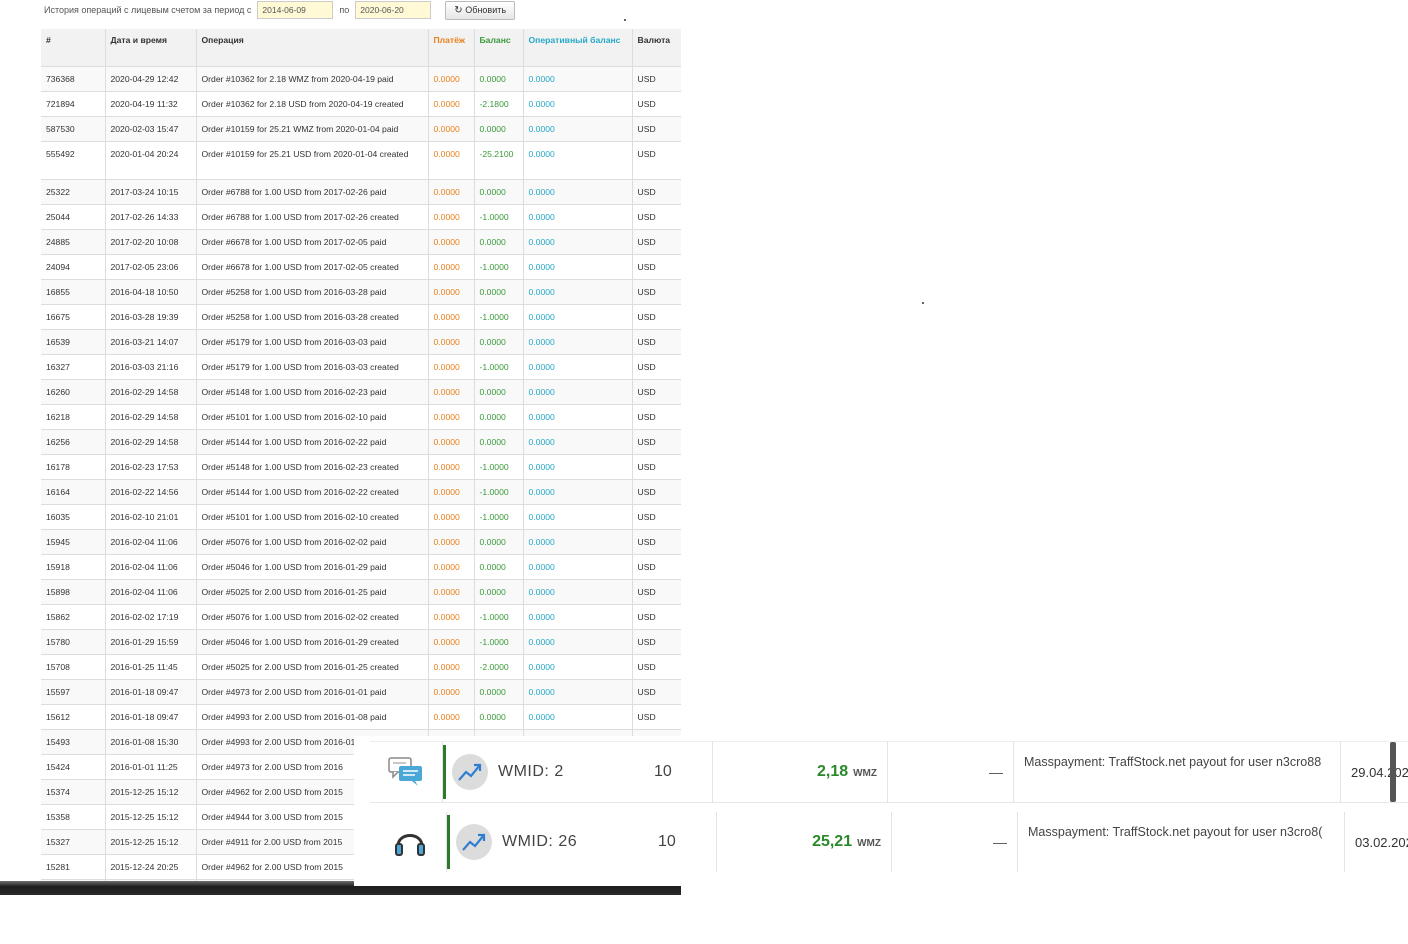 Image resolution: width=1408 pixels, height=944 pixels. What do you see at coordinates (832, 771) in the screenshot?
I see `amount-value: 2,18` at bounding box center [832, 771].